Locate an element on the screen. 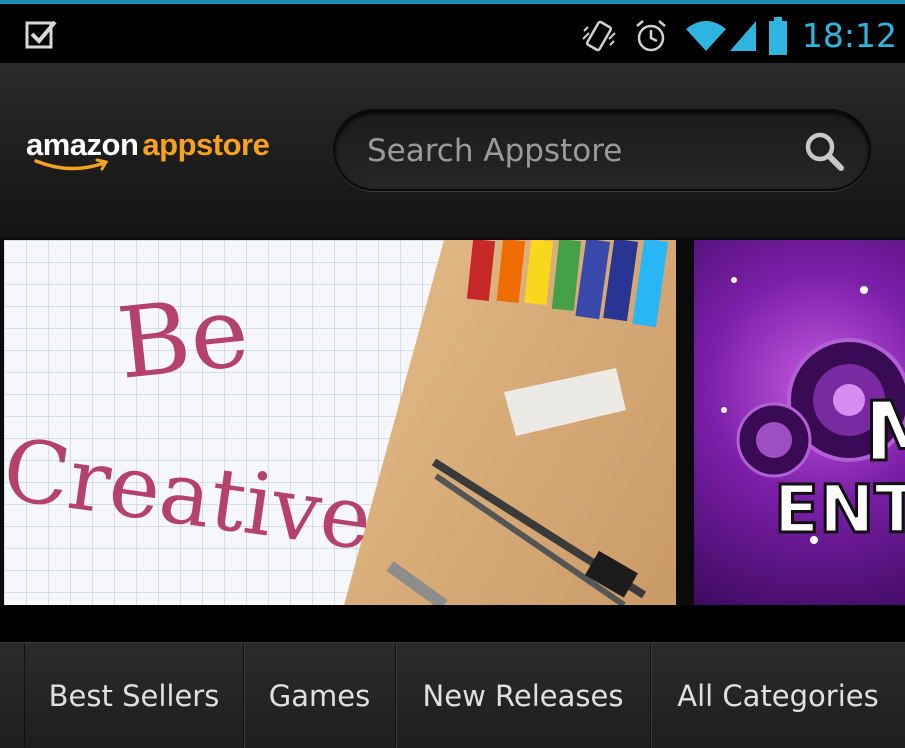 This screenshot has width=905, height=748. logo-appstore-text: appstore is located at coordinates (206, 144).